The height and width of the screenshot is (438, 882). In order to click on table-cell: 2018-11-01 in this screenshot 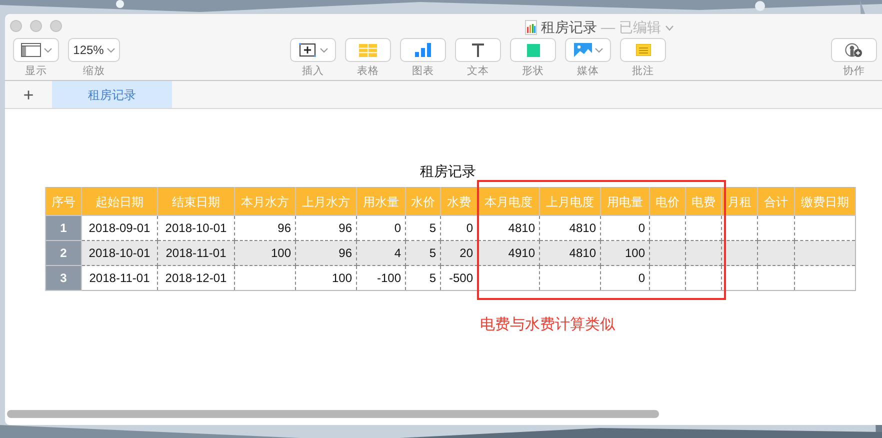, I will do `click(196, 253)`.